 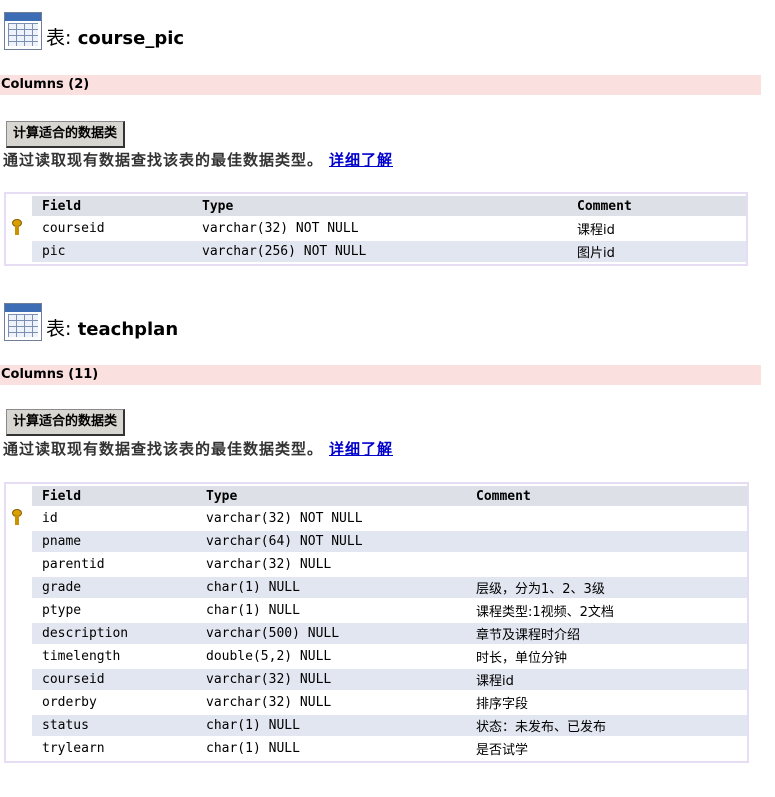 What do you see at coordinates (606, 610) in the screenshot?
I see `comment-cell: 课程类型:1视频、2文档` at bounding box center [606, 610].